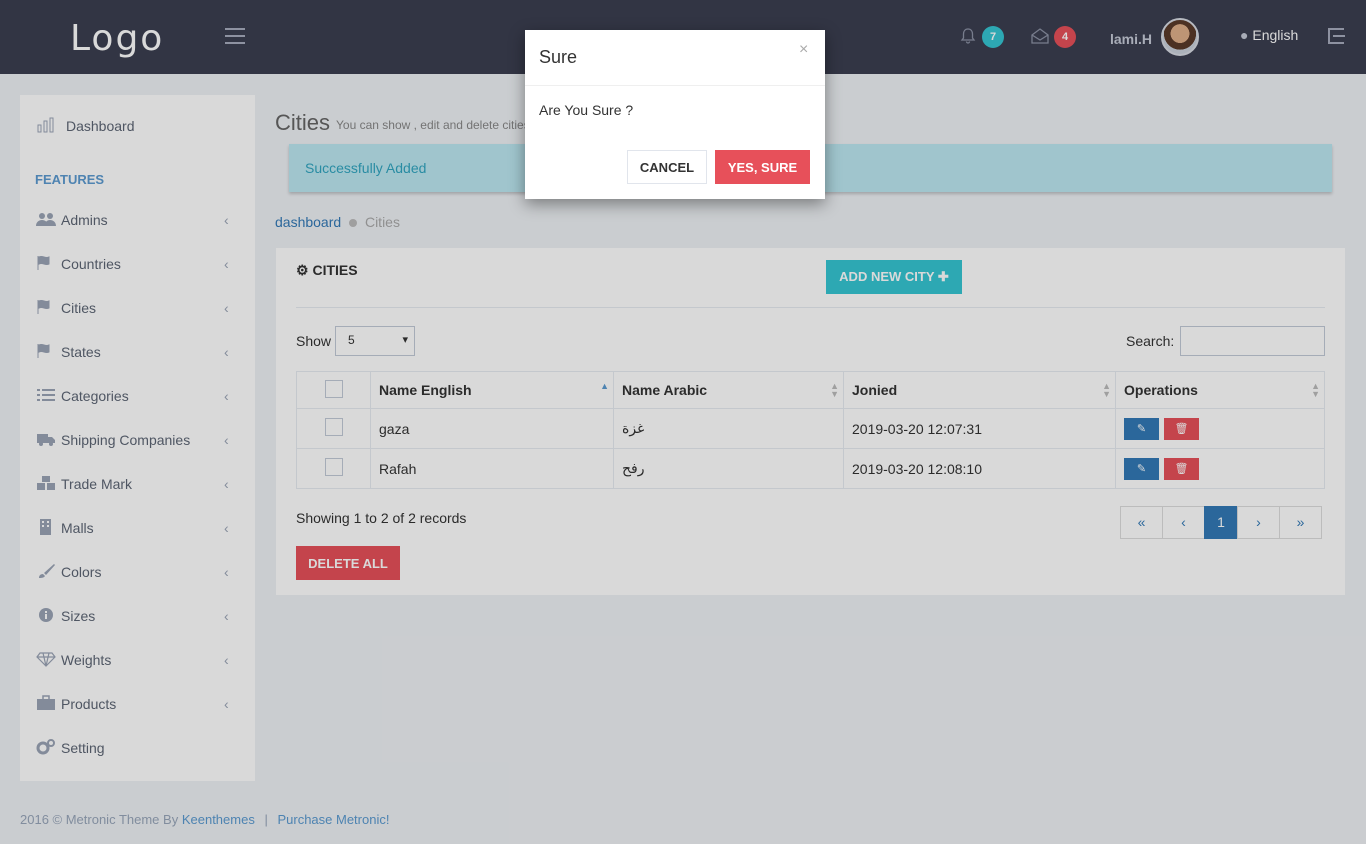  Describe the element at coordinates (558, 57) in the screenshot. I see `modal-title: Sure` at that location.